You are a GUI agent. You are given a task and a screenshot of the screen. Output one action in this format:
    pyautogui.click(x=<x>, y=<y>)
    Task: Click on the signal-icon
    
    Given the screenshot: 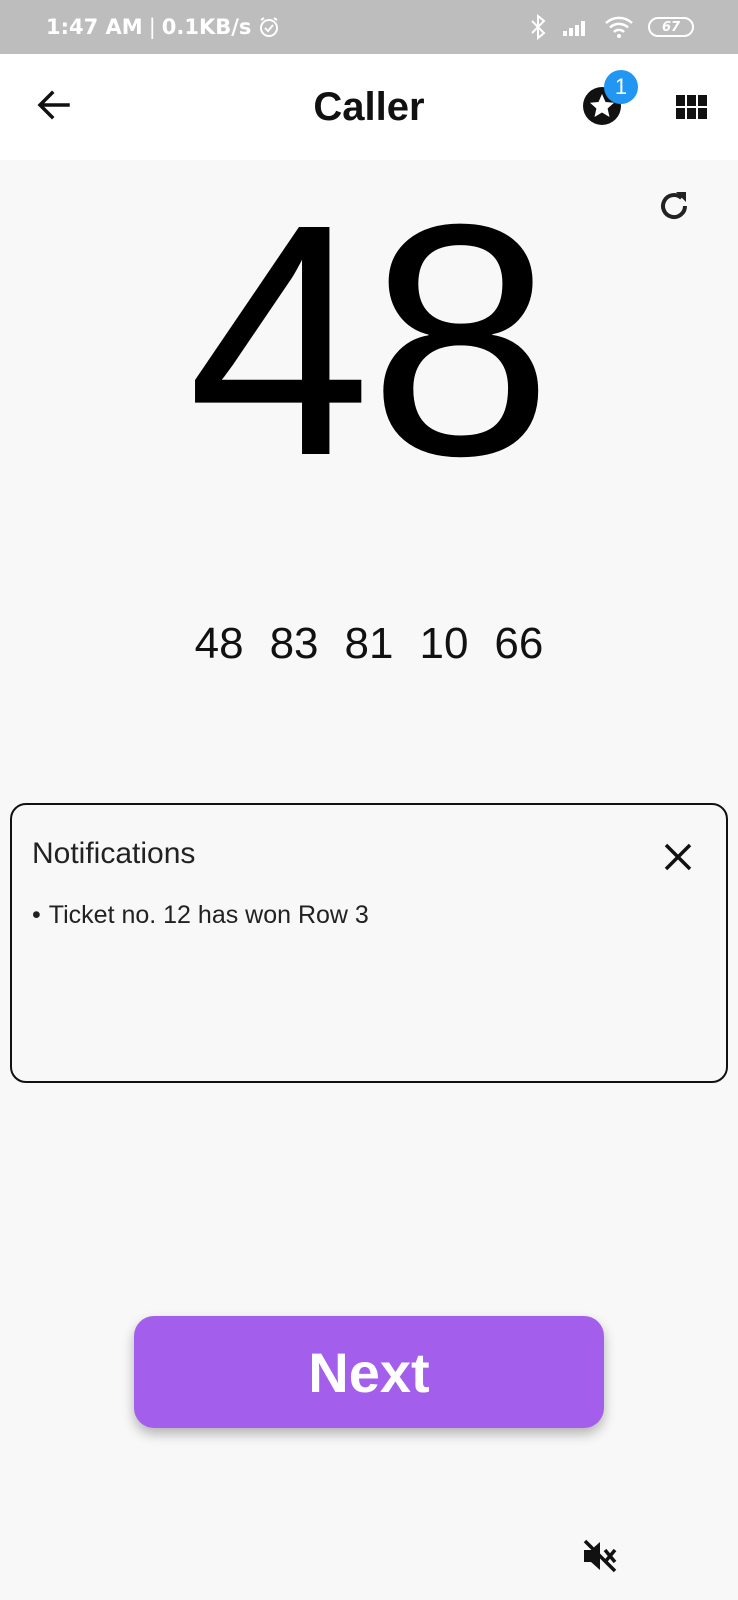 What is the action you would take?
    pyautogui.click(x=576, y=27)
    